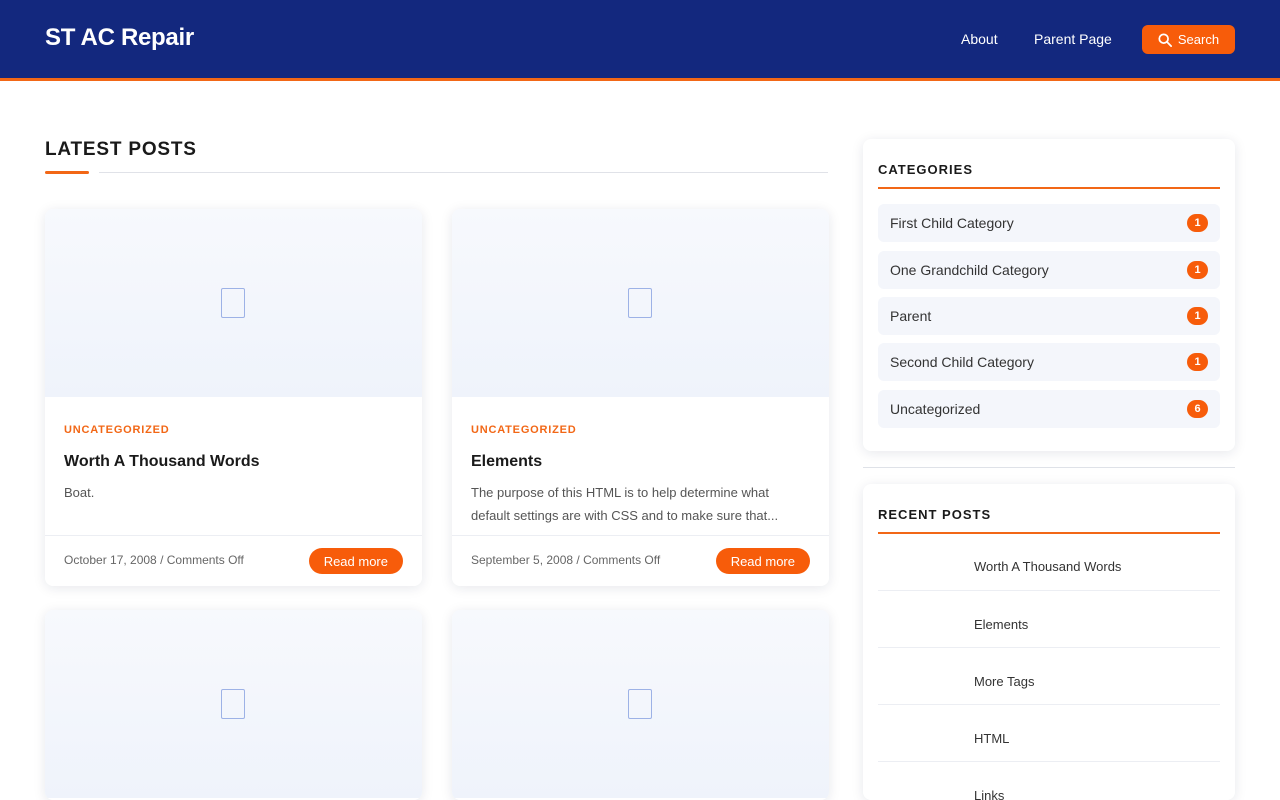 This screenshot has width=1280, height=800. Describe the element at coordinates (1049, 316) in the screenshot. I see `category-item: Parent 1` at that location.